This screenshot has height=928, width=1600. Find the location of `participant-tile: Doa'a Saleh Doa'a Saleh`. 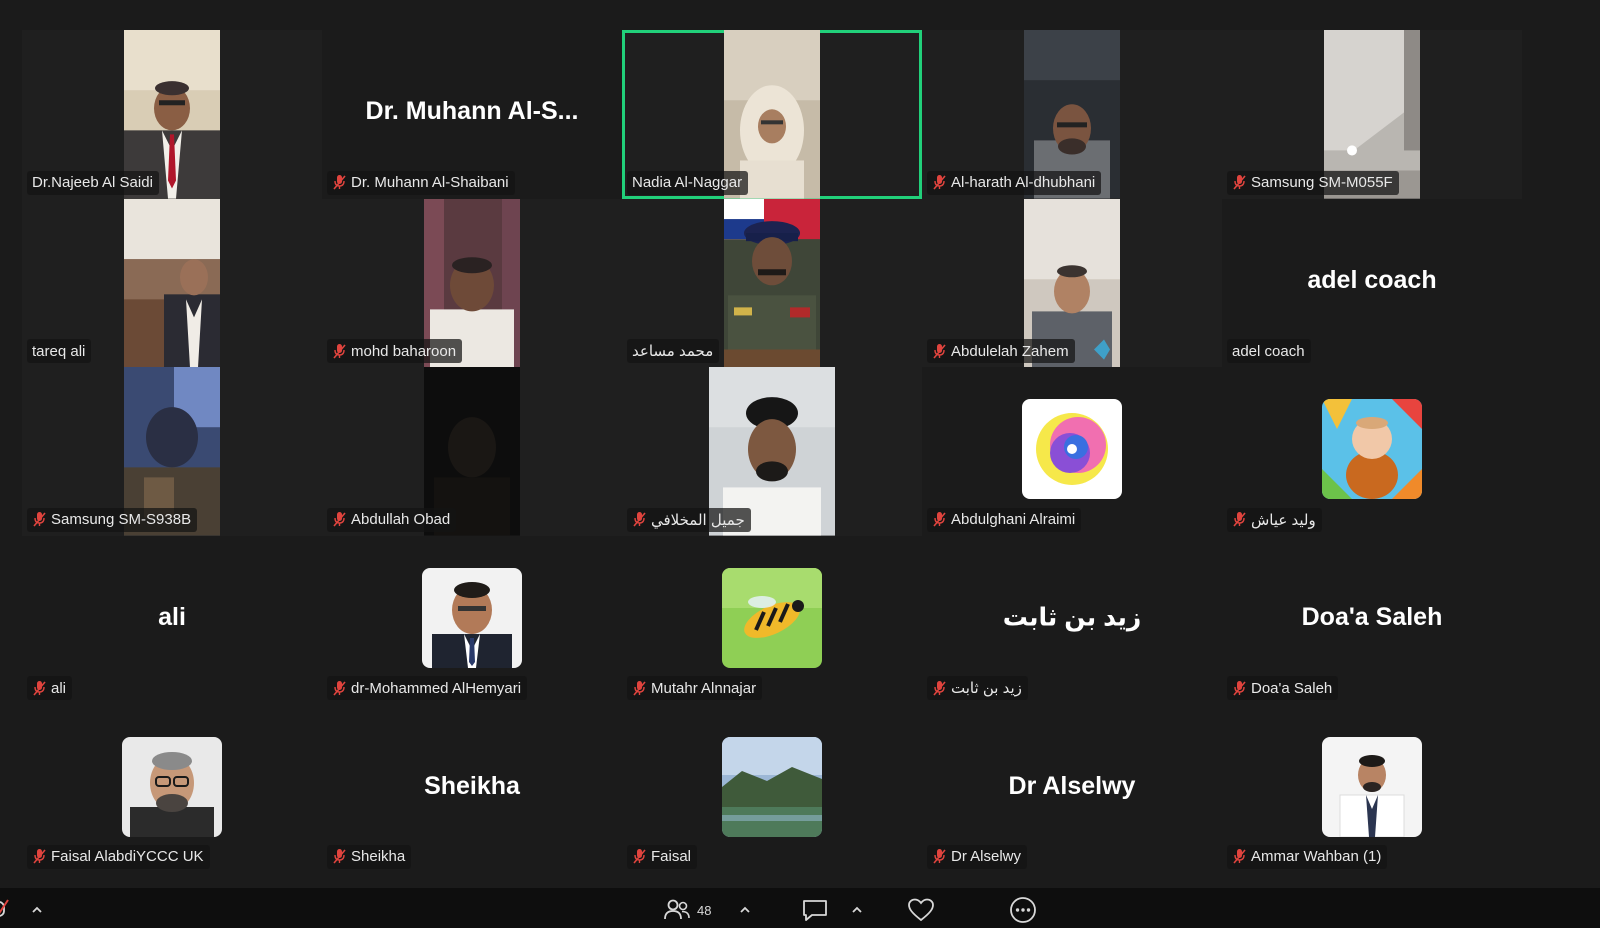

participant-tile: Doa'a Saleh Doa'a Saleh is located at coordinates (1372, 620).